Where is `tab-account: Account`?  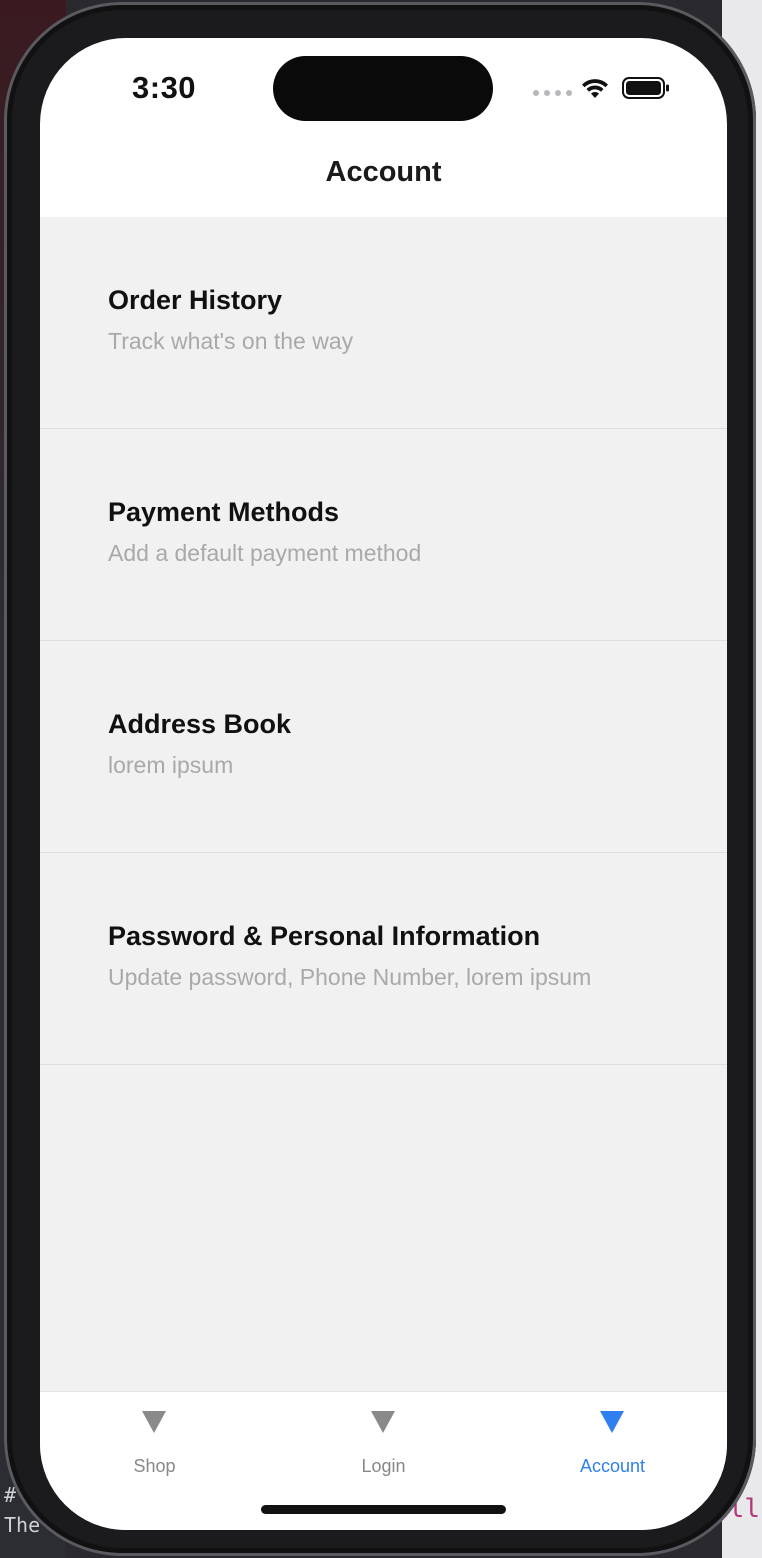 tab-account: Account is located at coordinates (612, 1442).